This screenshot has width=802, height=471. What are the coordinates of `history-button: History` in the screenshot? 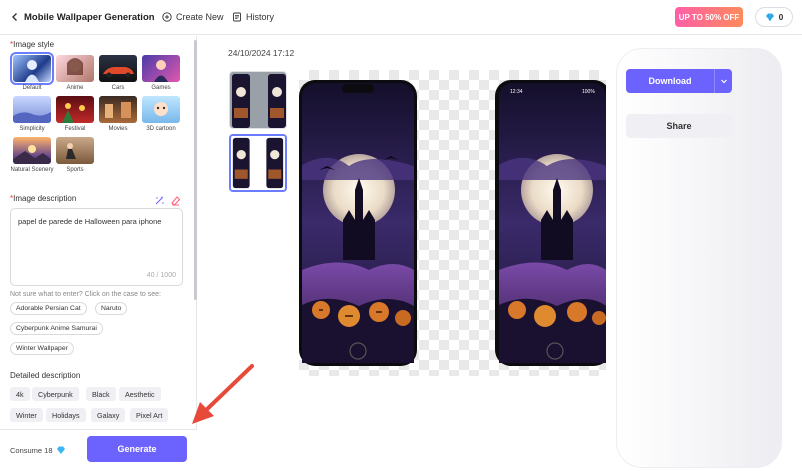 It's located at (253, 17).